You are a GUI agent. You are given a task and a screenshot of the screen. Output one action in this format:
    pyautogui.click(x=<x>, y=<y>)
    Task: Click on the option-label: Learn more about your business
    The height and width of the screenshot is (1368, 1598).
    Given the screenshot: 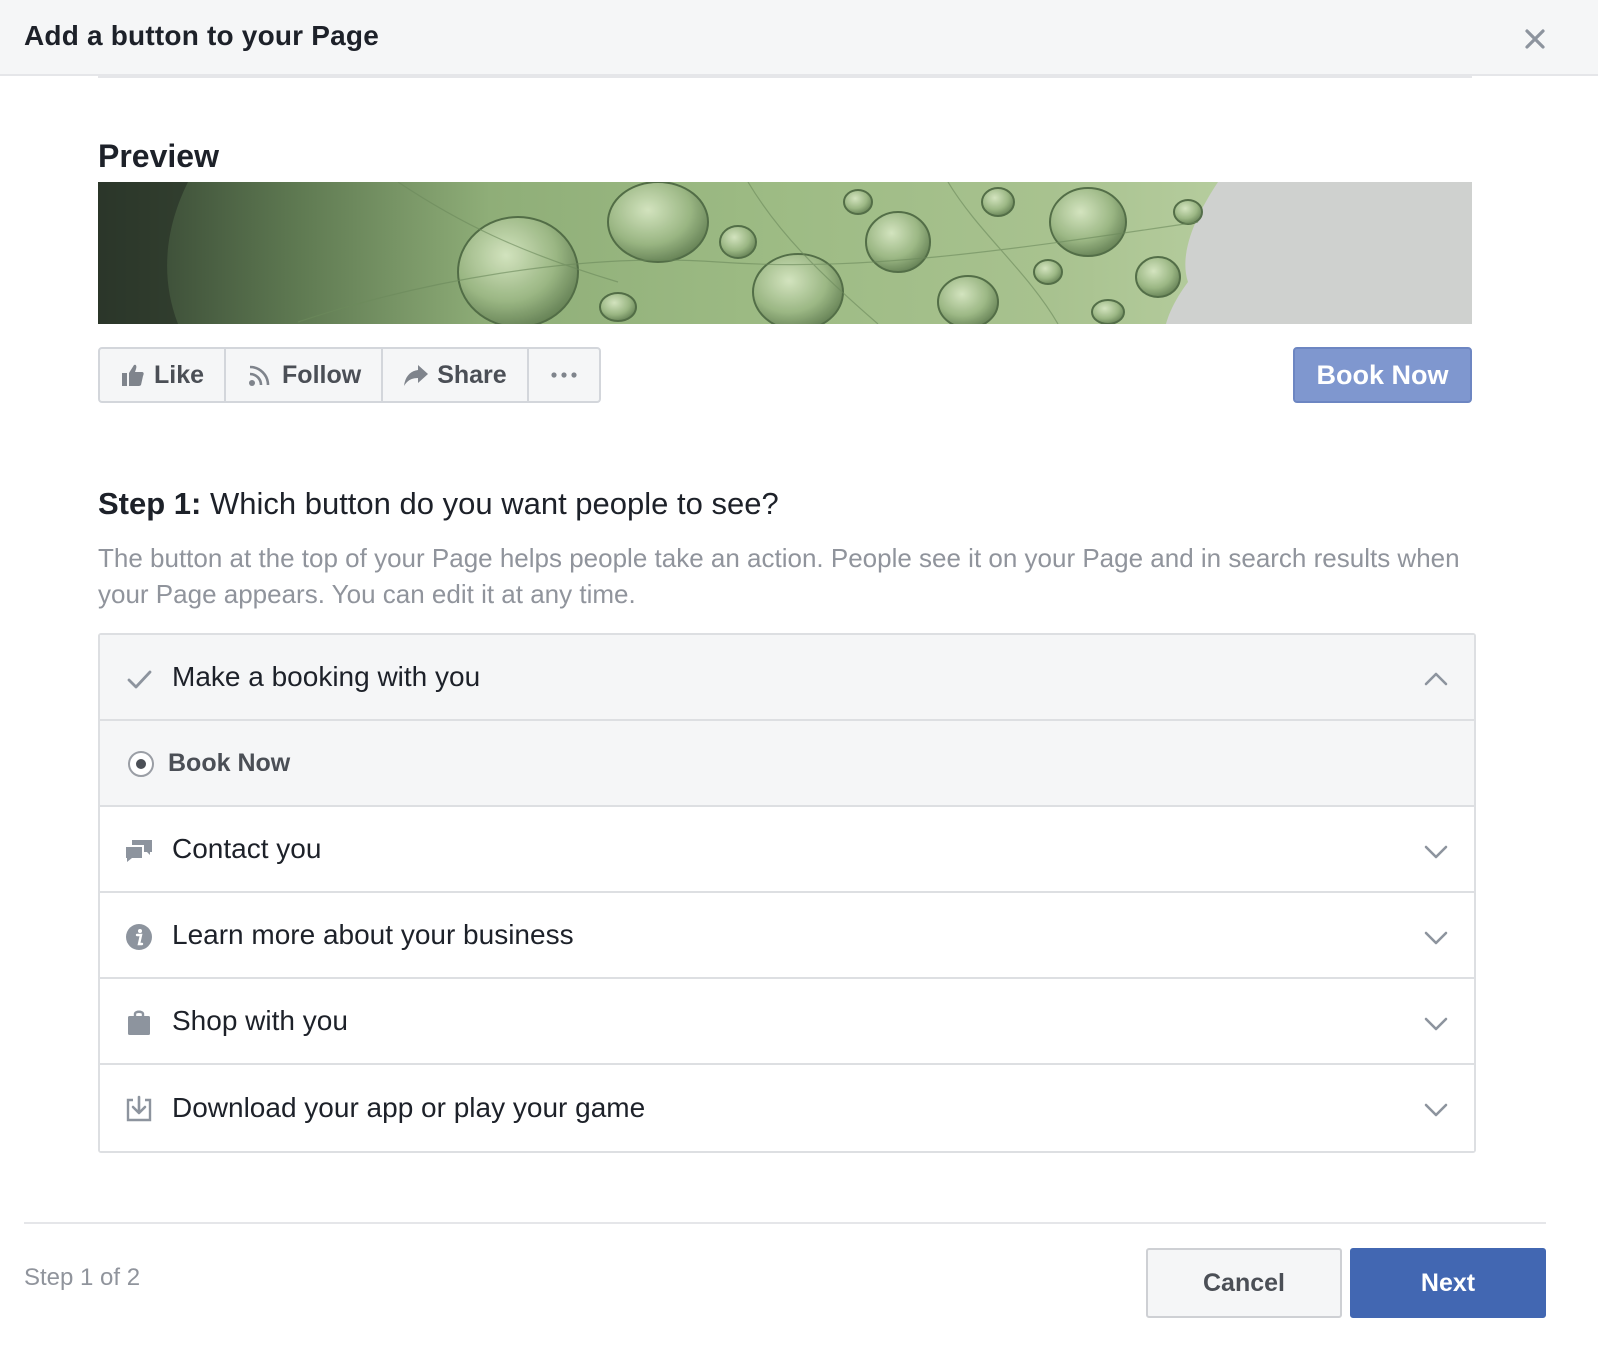 What is the action you would take?
    pyautogui.click(x=373, y=934)
    